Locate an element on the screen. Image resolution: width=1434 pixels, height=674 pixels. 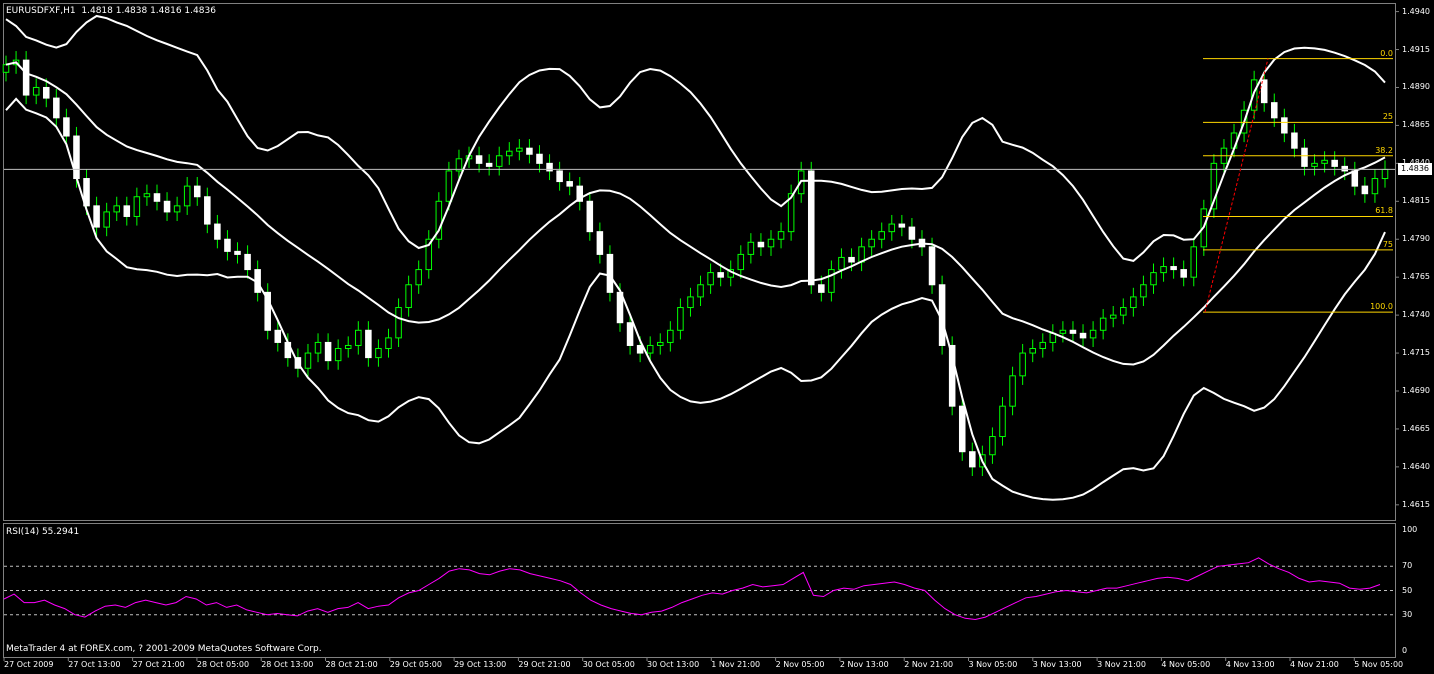
time-tick-label: 2 Nov 05:00 is located at coordinates (800, 664).